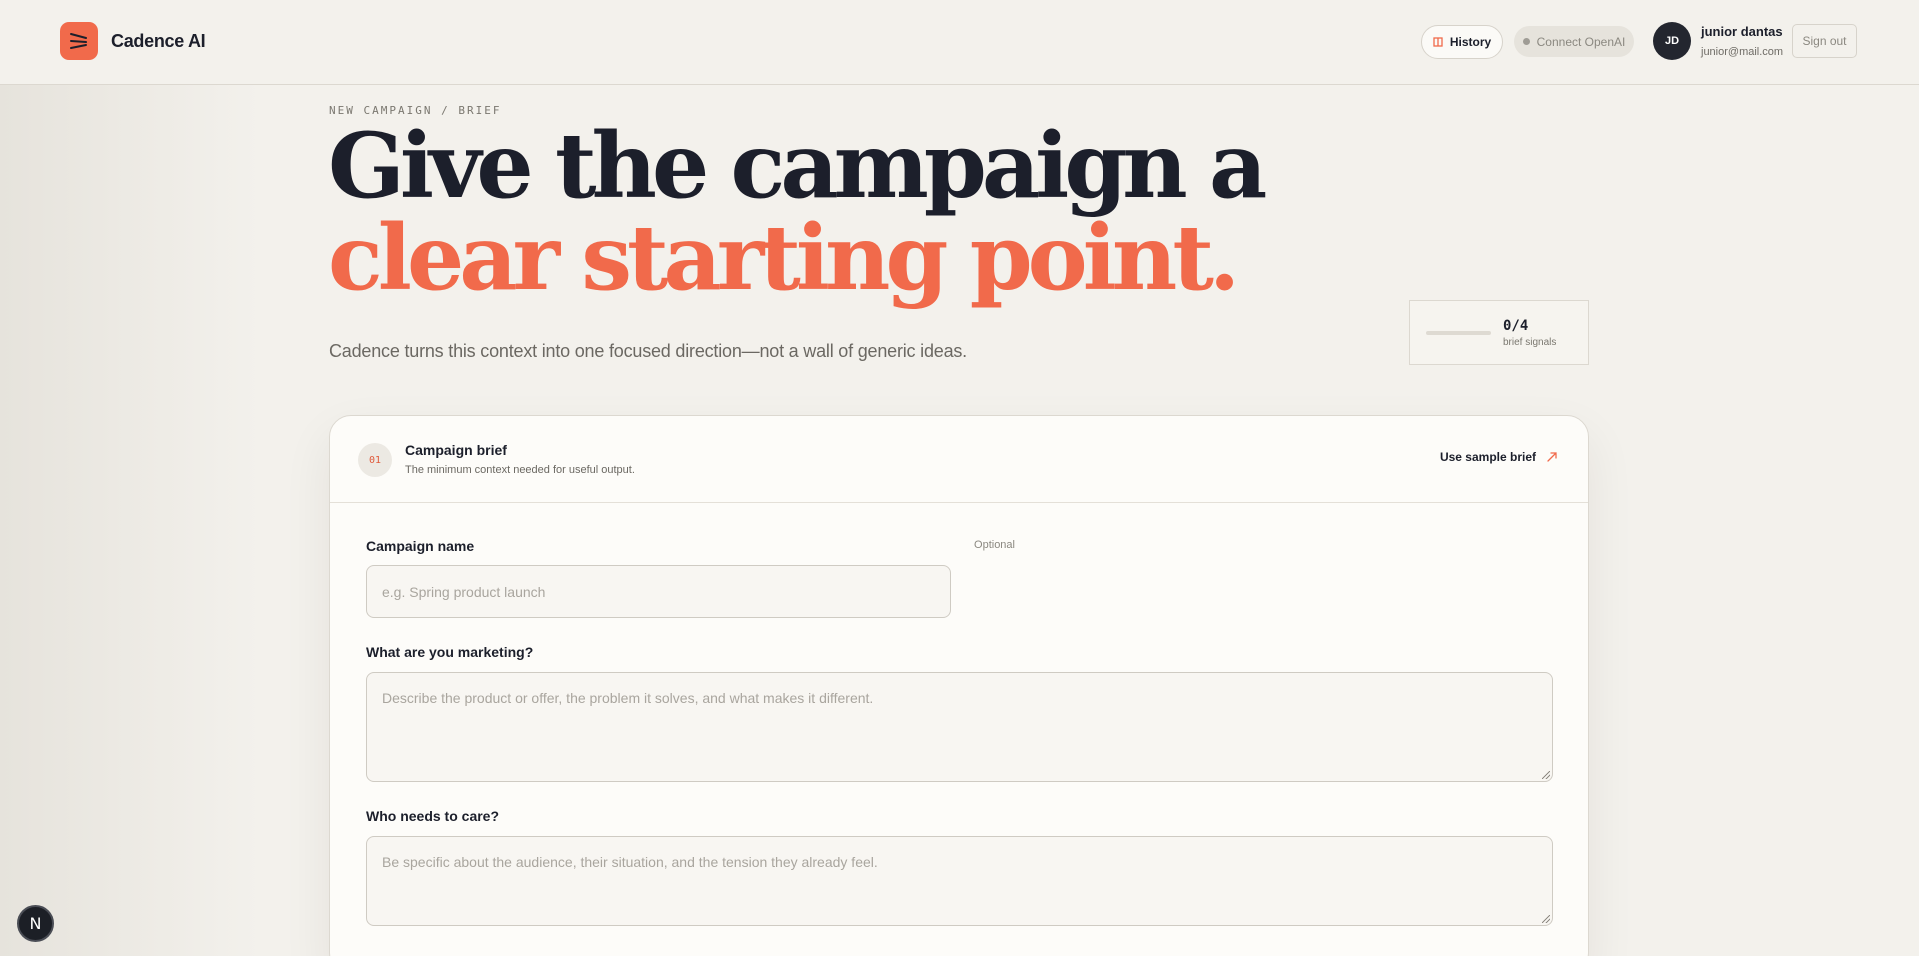 The width and height of the screenshot is (1919, 956). Describe the element at coordinates (1470, 42) in the screenshot. I see `history-label: History` at that location.